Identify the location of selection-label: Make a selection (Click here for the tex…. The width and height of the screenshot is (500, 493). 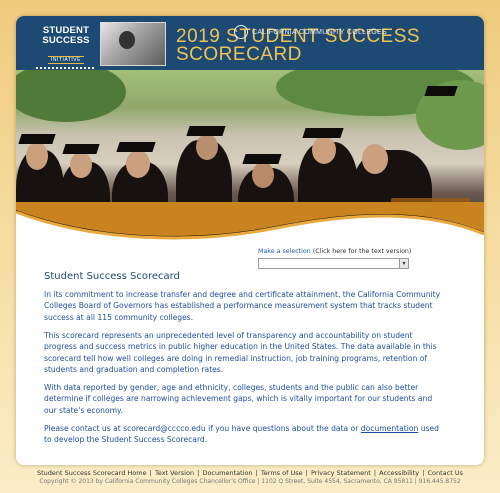
(353, 251).